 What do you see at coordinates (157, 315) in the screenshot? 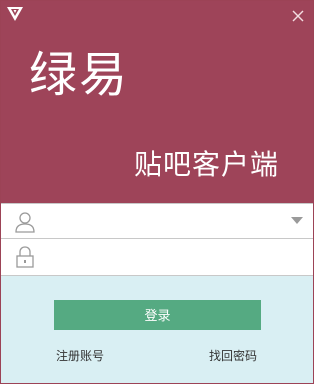
I see `login-button: 登录` at bounding box center [157, 315].